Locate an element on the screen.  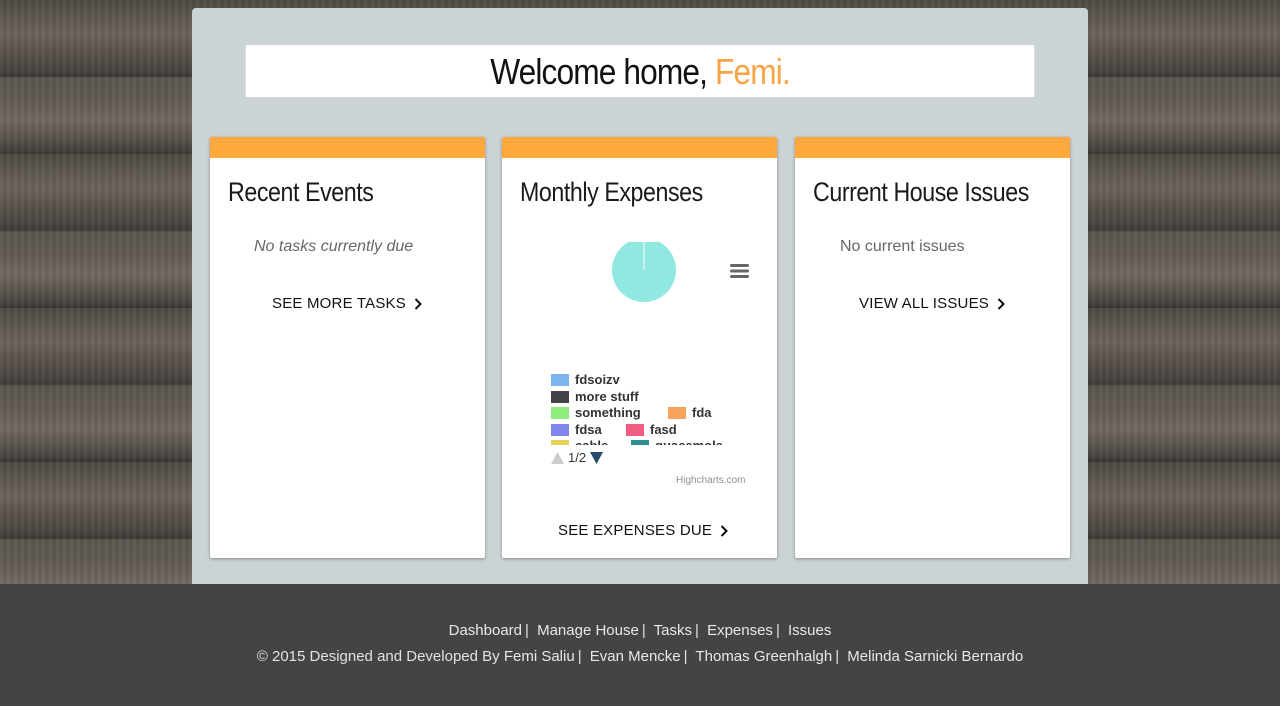
legend-item: fdsoizv is located at coordinates (585, 379).